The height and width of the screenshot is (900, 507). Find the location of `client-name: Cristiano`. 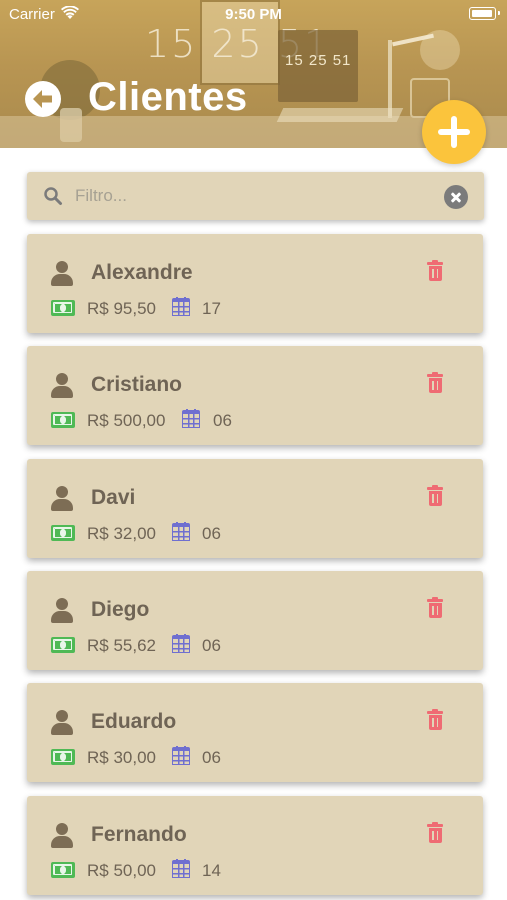

client-name: Cristiano is located at coordinates (137, 384).